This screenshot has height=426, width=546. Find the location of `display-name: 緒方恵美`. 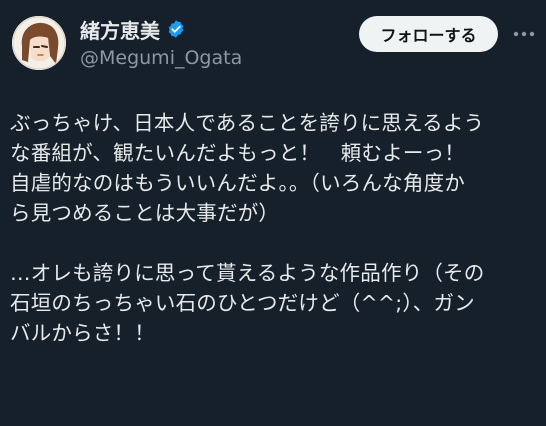

display-name: 緒方恵美 is located at coordinates (120, 29).